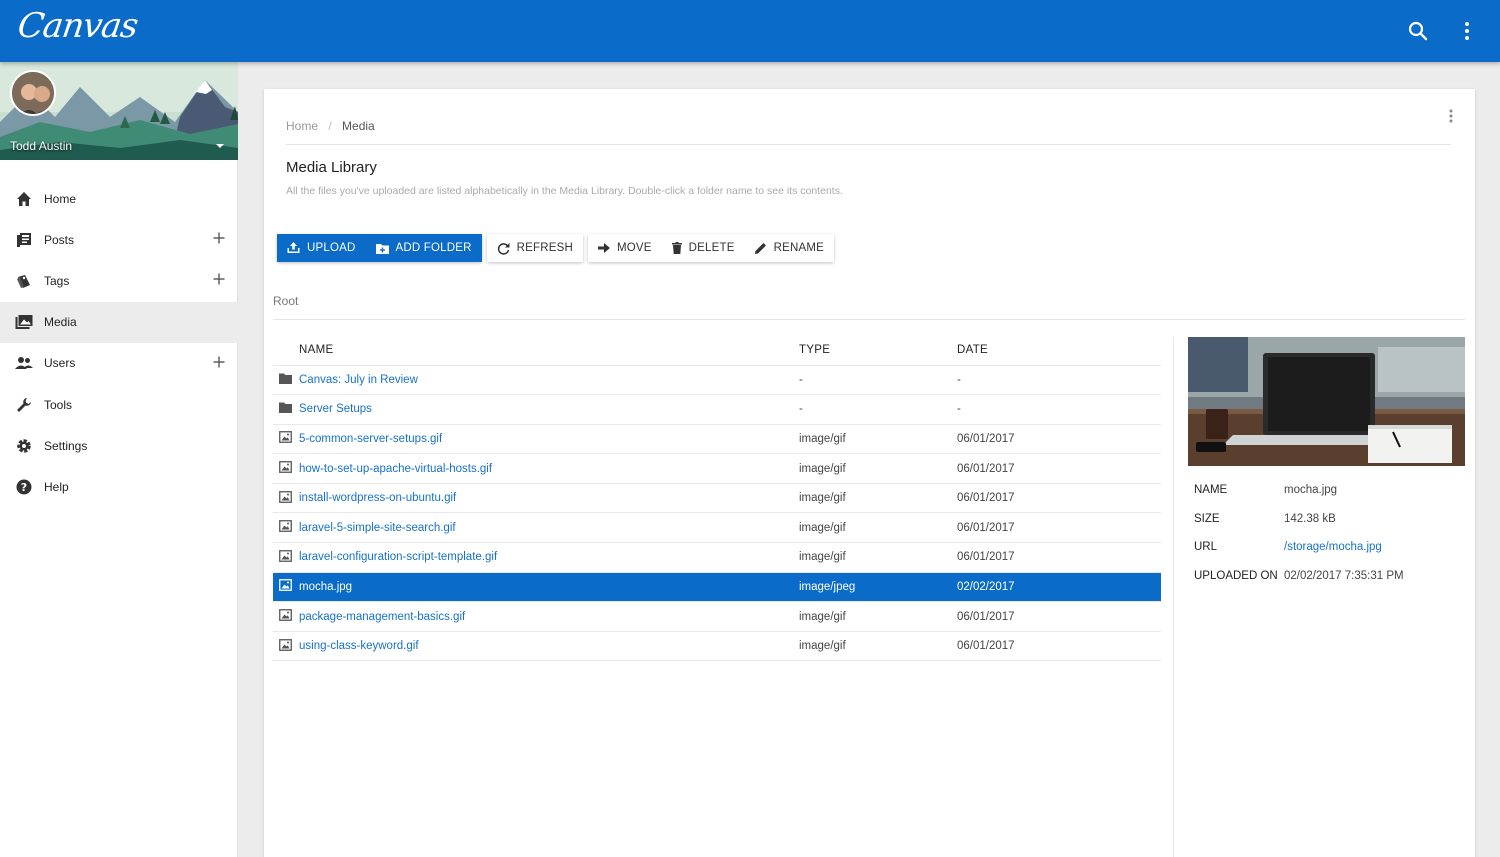 The image size is (1500, 857). I want to click on column-header-name: NAME, so click(549, 351).